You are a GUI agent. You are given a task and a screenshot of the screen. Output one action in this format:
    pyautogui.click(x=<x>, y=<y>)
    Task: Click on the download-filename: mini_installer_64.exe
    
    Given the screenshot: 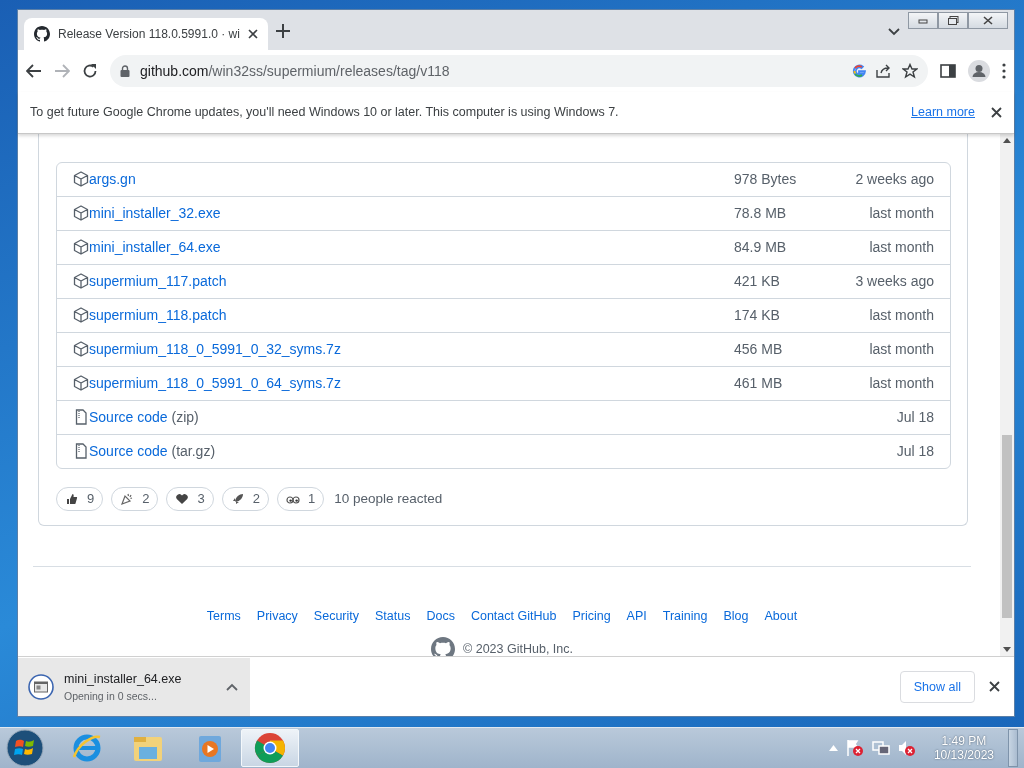 What is the action you would take?
    pyautogui.click(x=123, y=678)
    